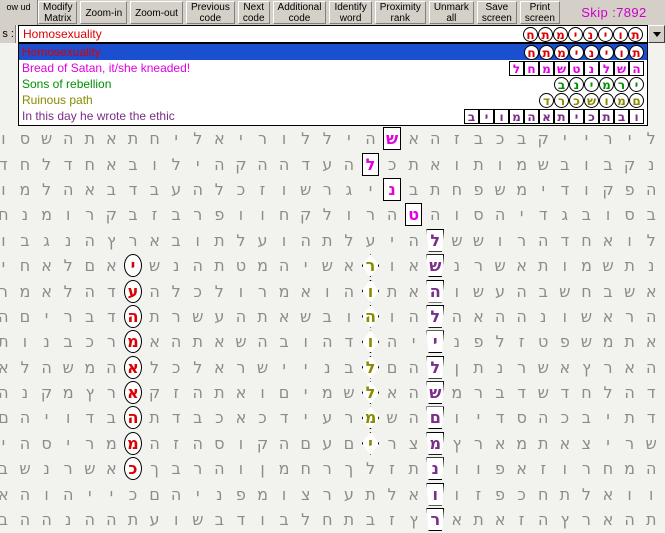  What do you see at coordinates (522, 341) in the screenshot?
I see `matrix-cell: ז` at bounding box center [522, 341].